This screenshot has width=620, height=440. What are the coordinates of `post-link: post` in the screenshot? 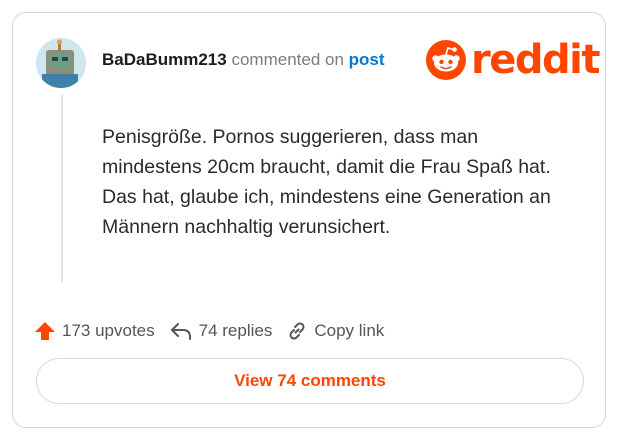 It's located at (367, 59).